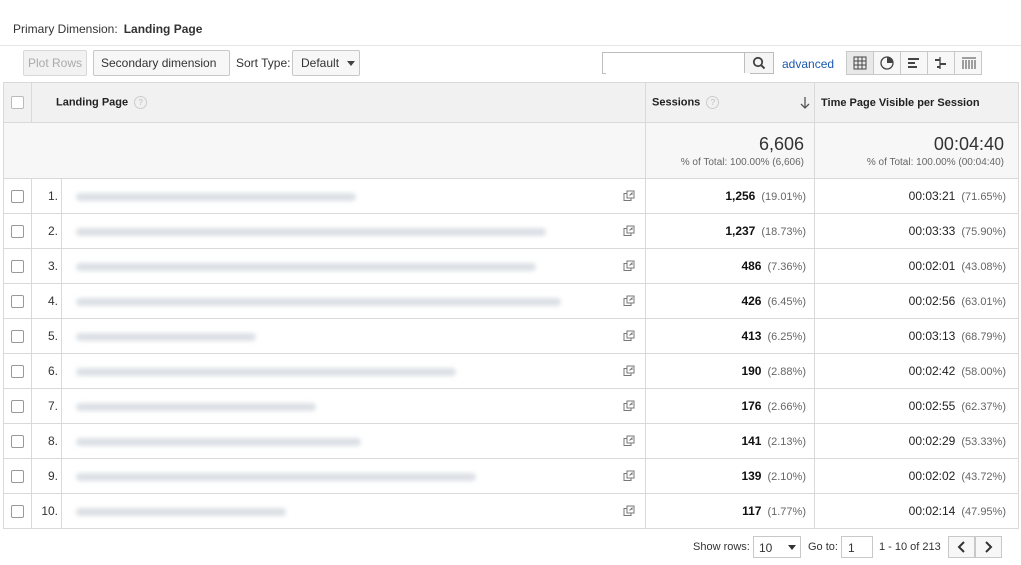  Describe the element at coordinates (786, 337) in the screenshot. I see `sessions-percent: (6.25%)` at that location.